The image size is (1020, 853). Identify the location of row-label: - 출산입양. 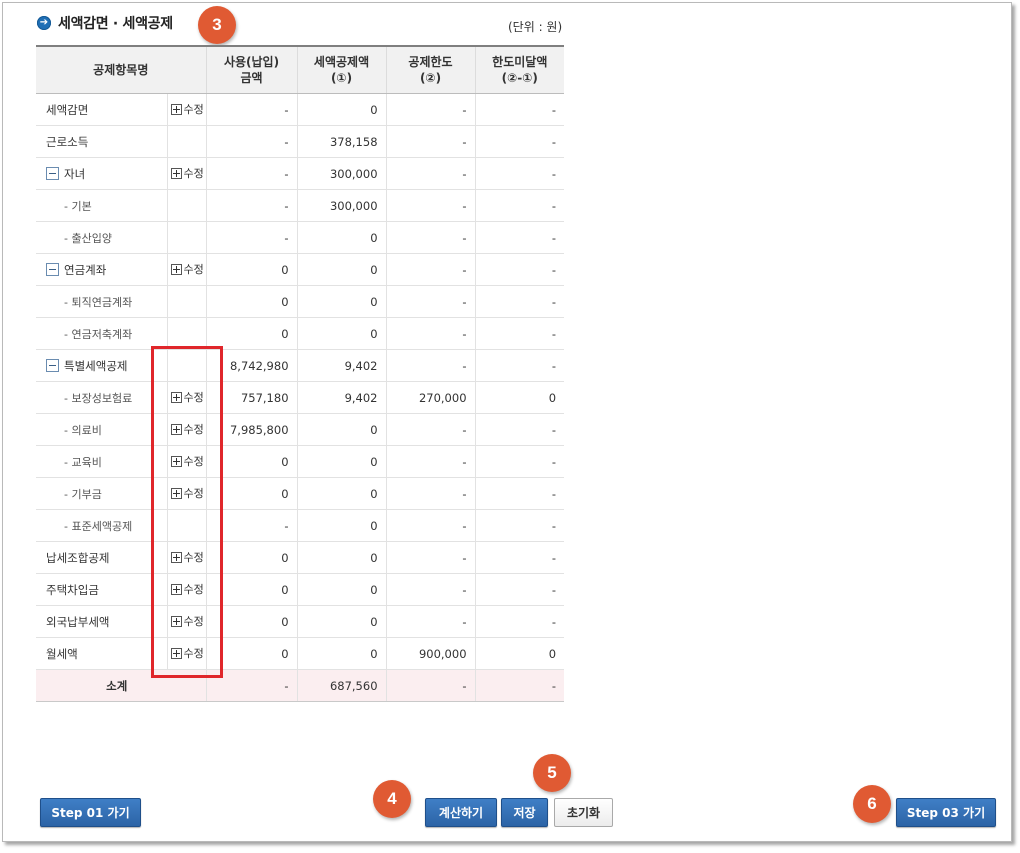
(88, 238).